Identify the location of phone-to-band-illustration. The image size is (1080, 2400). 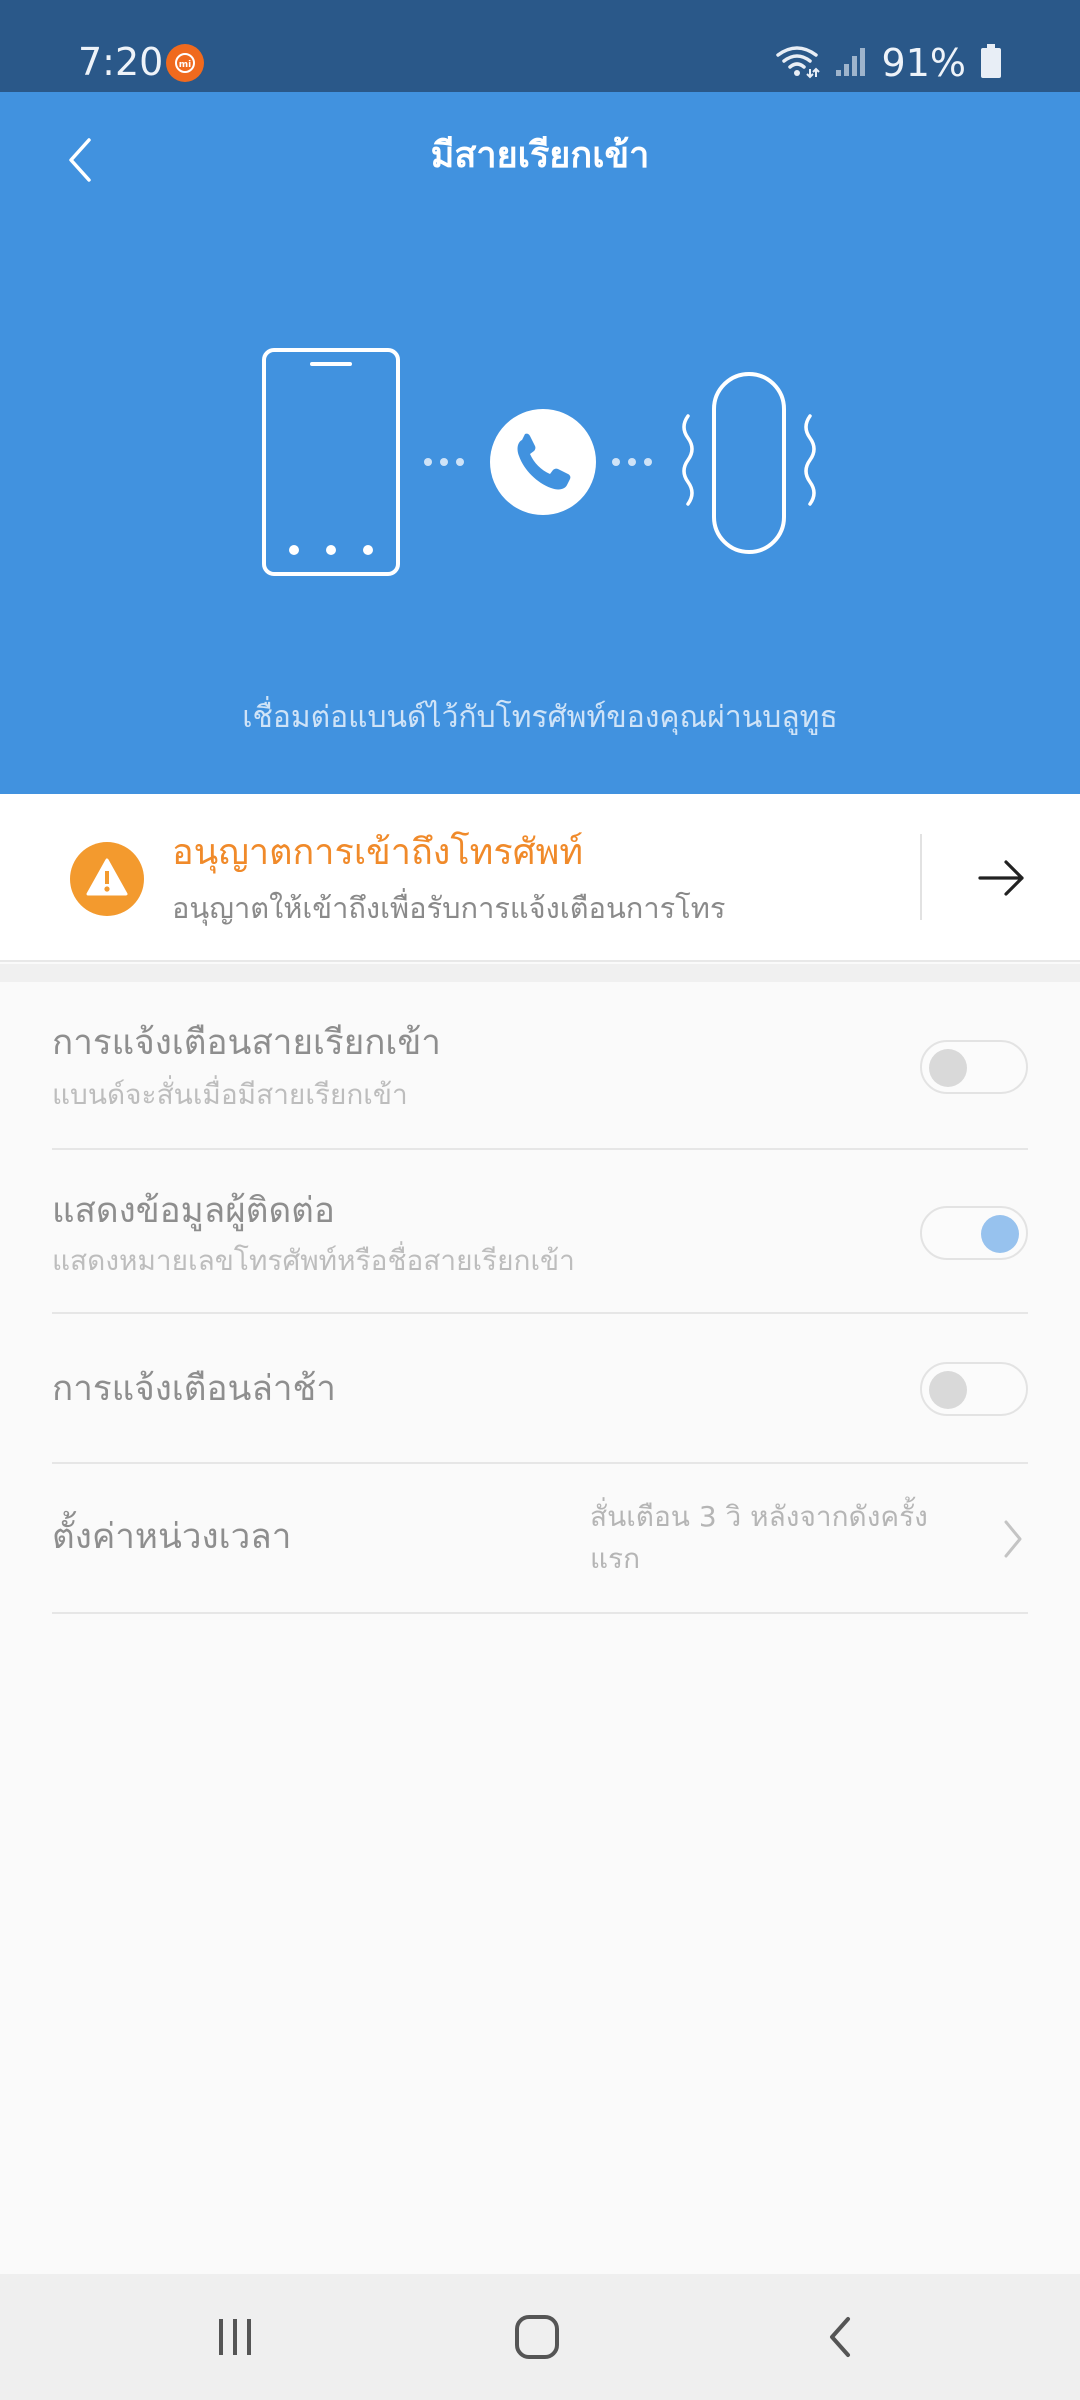
(539, 462).